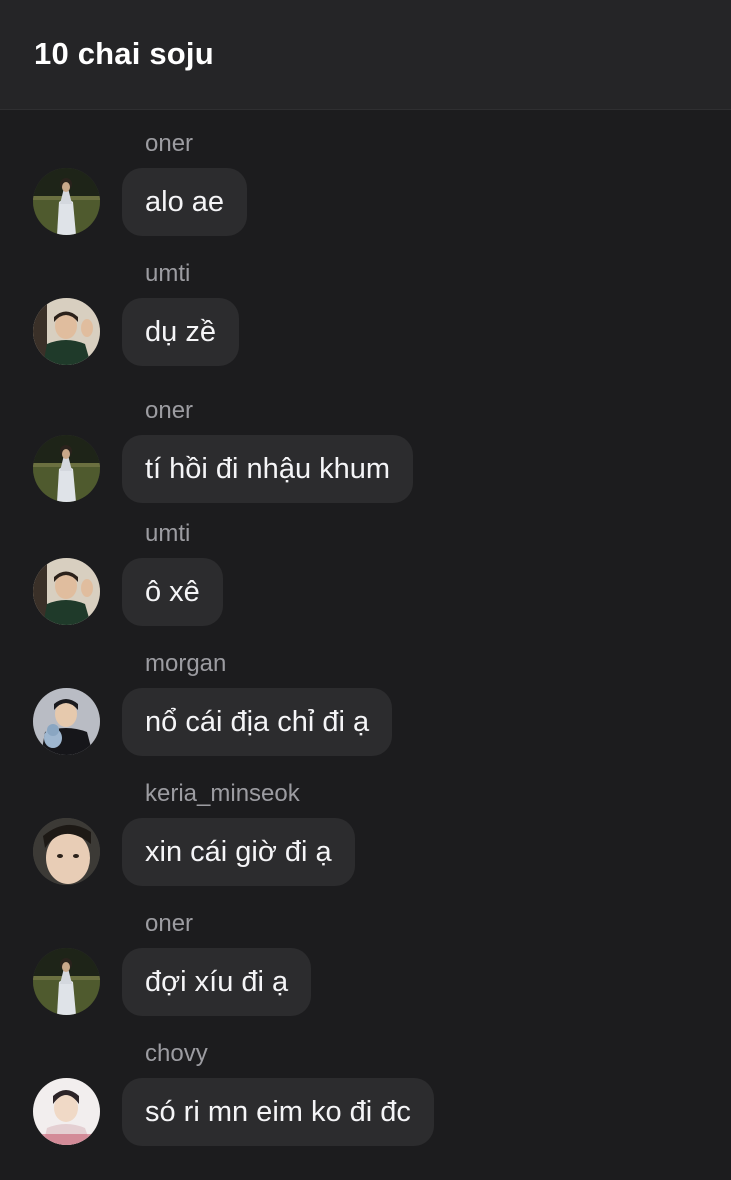 Image resolution: width=731 pixels, height=1180 pixels. I want to click on message-item: umti ô xê, so click(365, 580).